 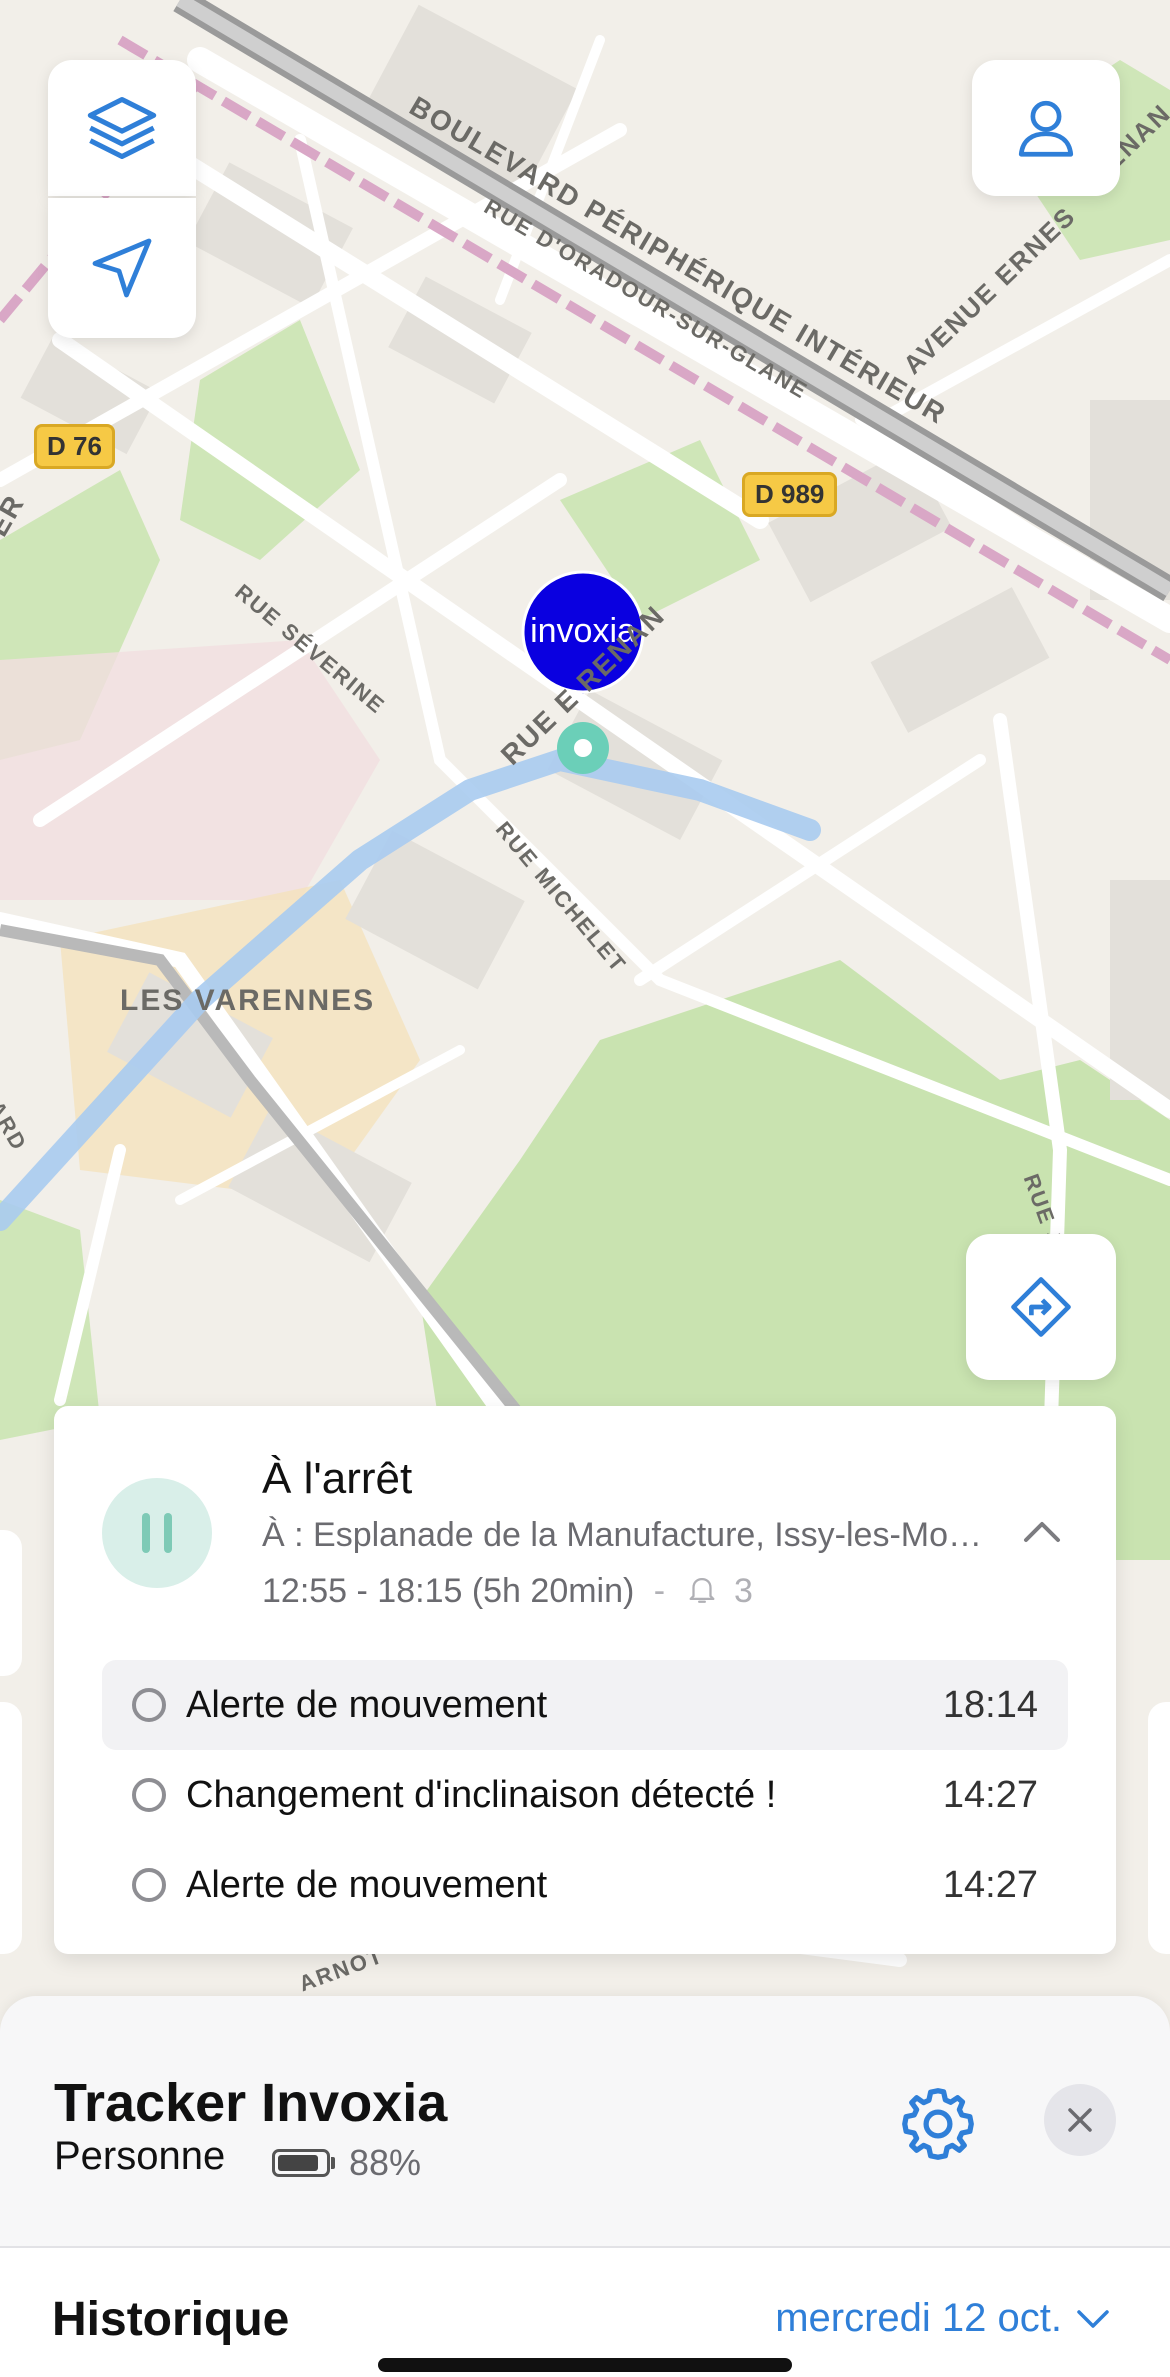 I want to click on alert-label: Changement d'inclinaison détecté !, so click(x=481, y=1794).